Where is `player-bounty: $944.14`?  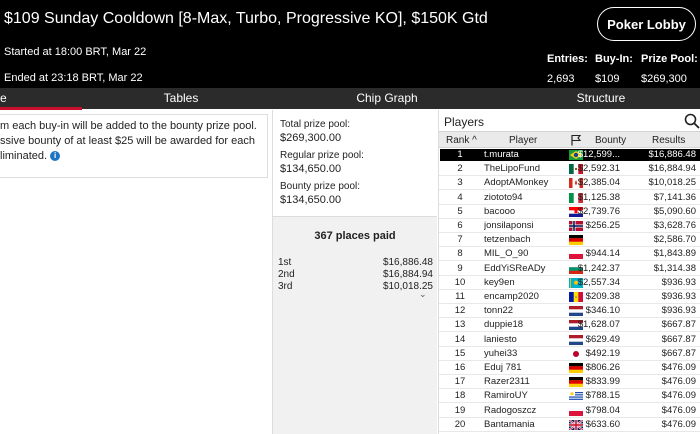 player-bounty: $944.14 is located at coordinates (602, 254).